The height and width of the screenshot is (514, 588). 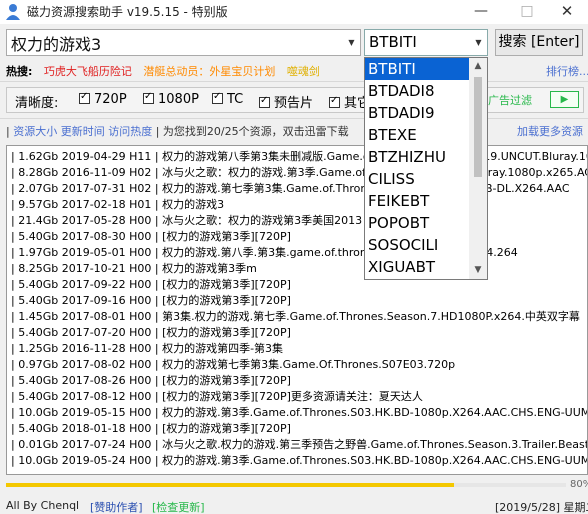 I want to click on author-text: All By Chenql, so click(x=43, y=505).